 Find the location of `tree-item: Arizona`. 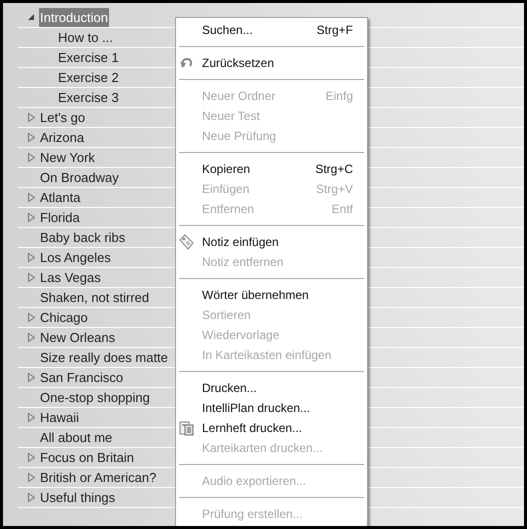

tree-item: Arizona is located at coordinates (62, 137).